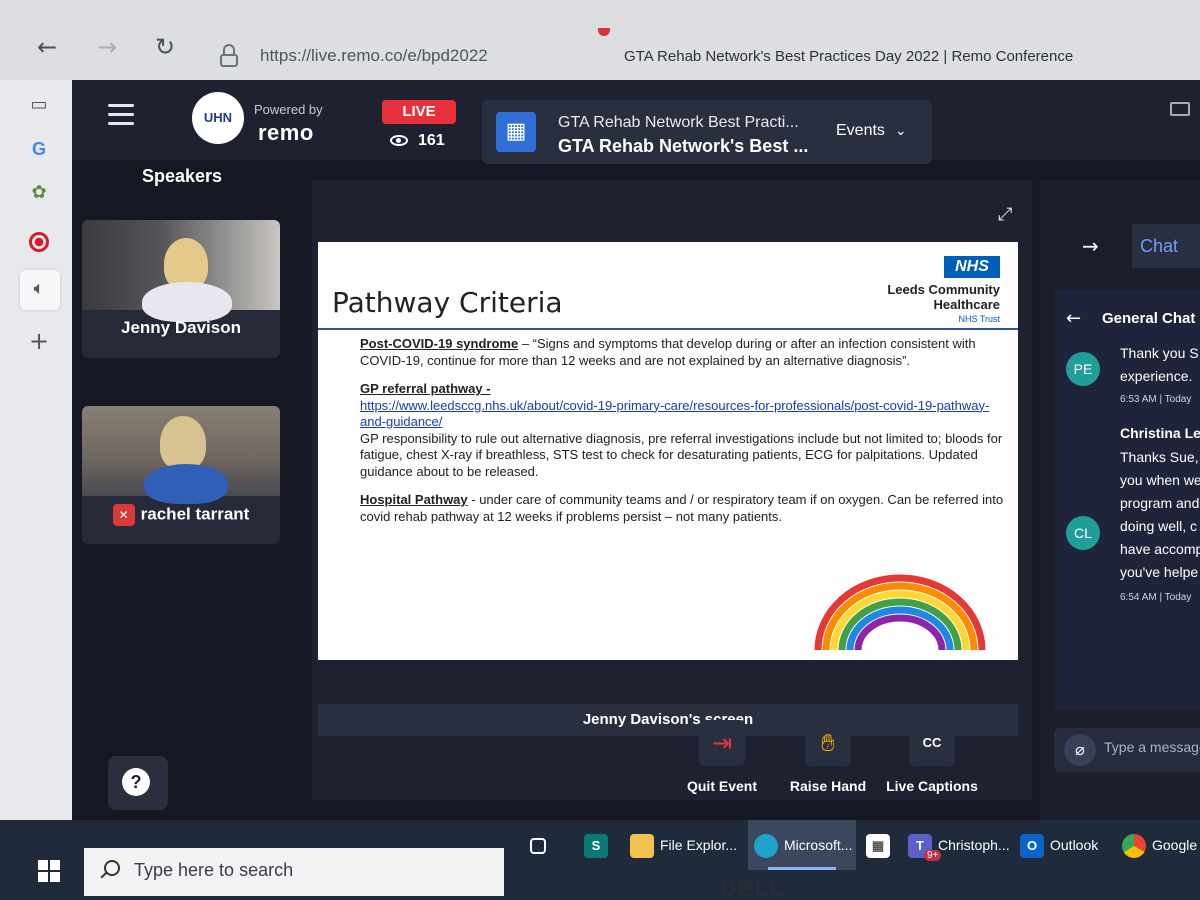  I want to click on taskbar-outlook: O Outlook, so click(1065, 845).